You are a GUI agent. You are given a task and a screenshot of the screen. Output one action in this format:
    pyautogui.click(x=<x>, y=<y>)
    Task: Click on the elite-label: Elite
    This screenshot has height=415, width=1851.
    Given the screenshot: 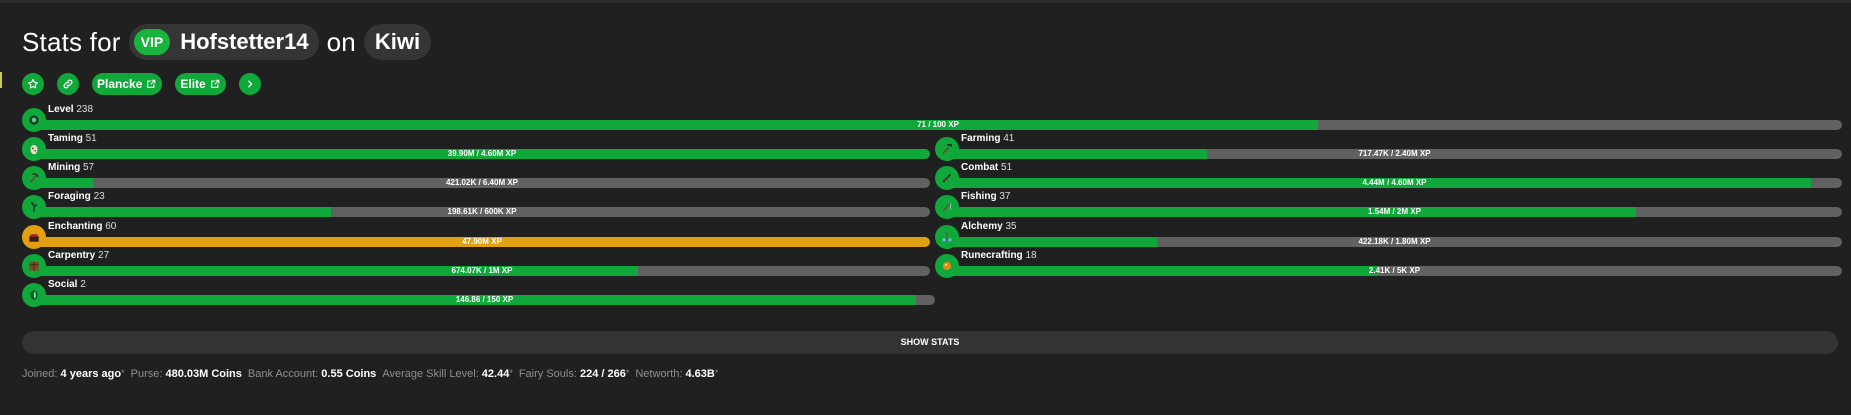 What is the action you would take?
    pyautogui.click(x=193, y=84)
    